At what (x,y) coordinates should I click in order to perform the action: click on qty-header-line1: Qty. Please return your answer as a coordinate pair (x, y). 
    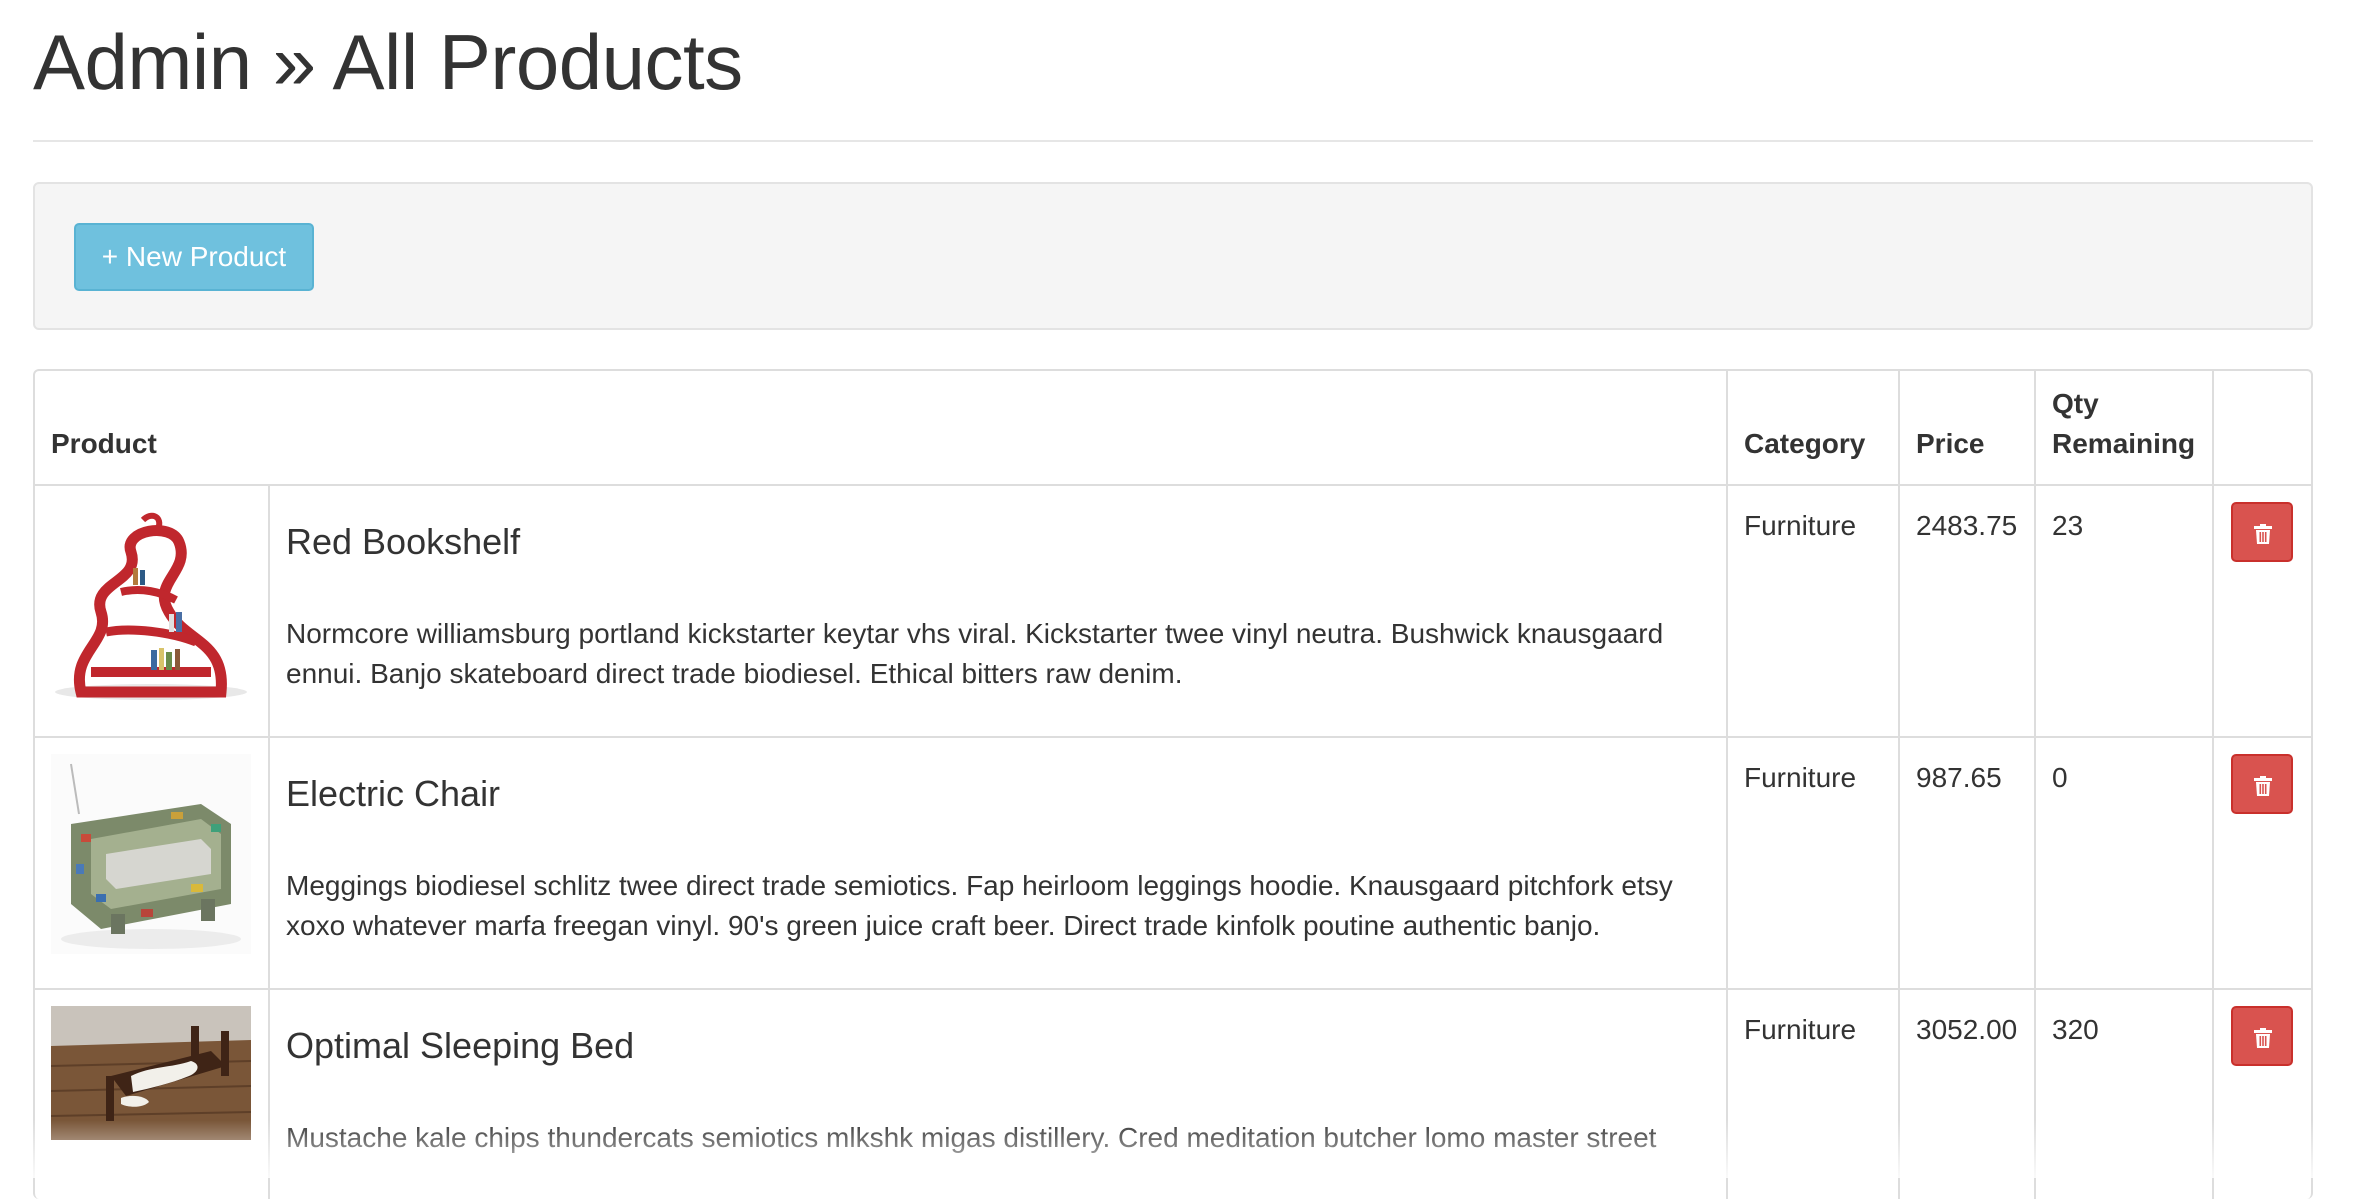
    Looking at the image, I should click on (2075, 403).